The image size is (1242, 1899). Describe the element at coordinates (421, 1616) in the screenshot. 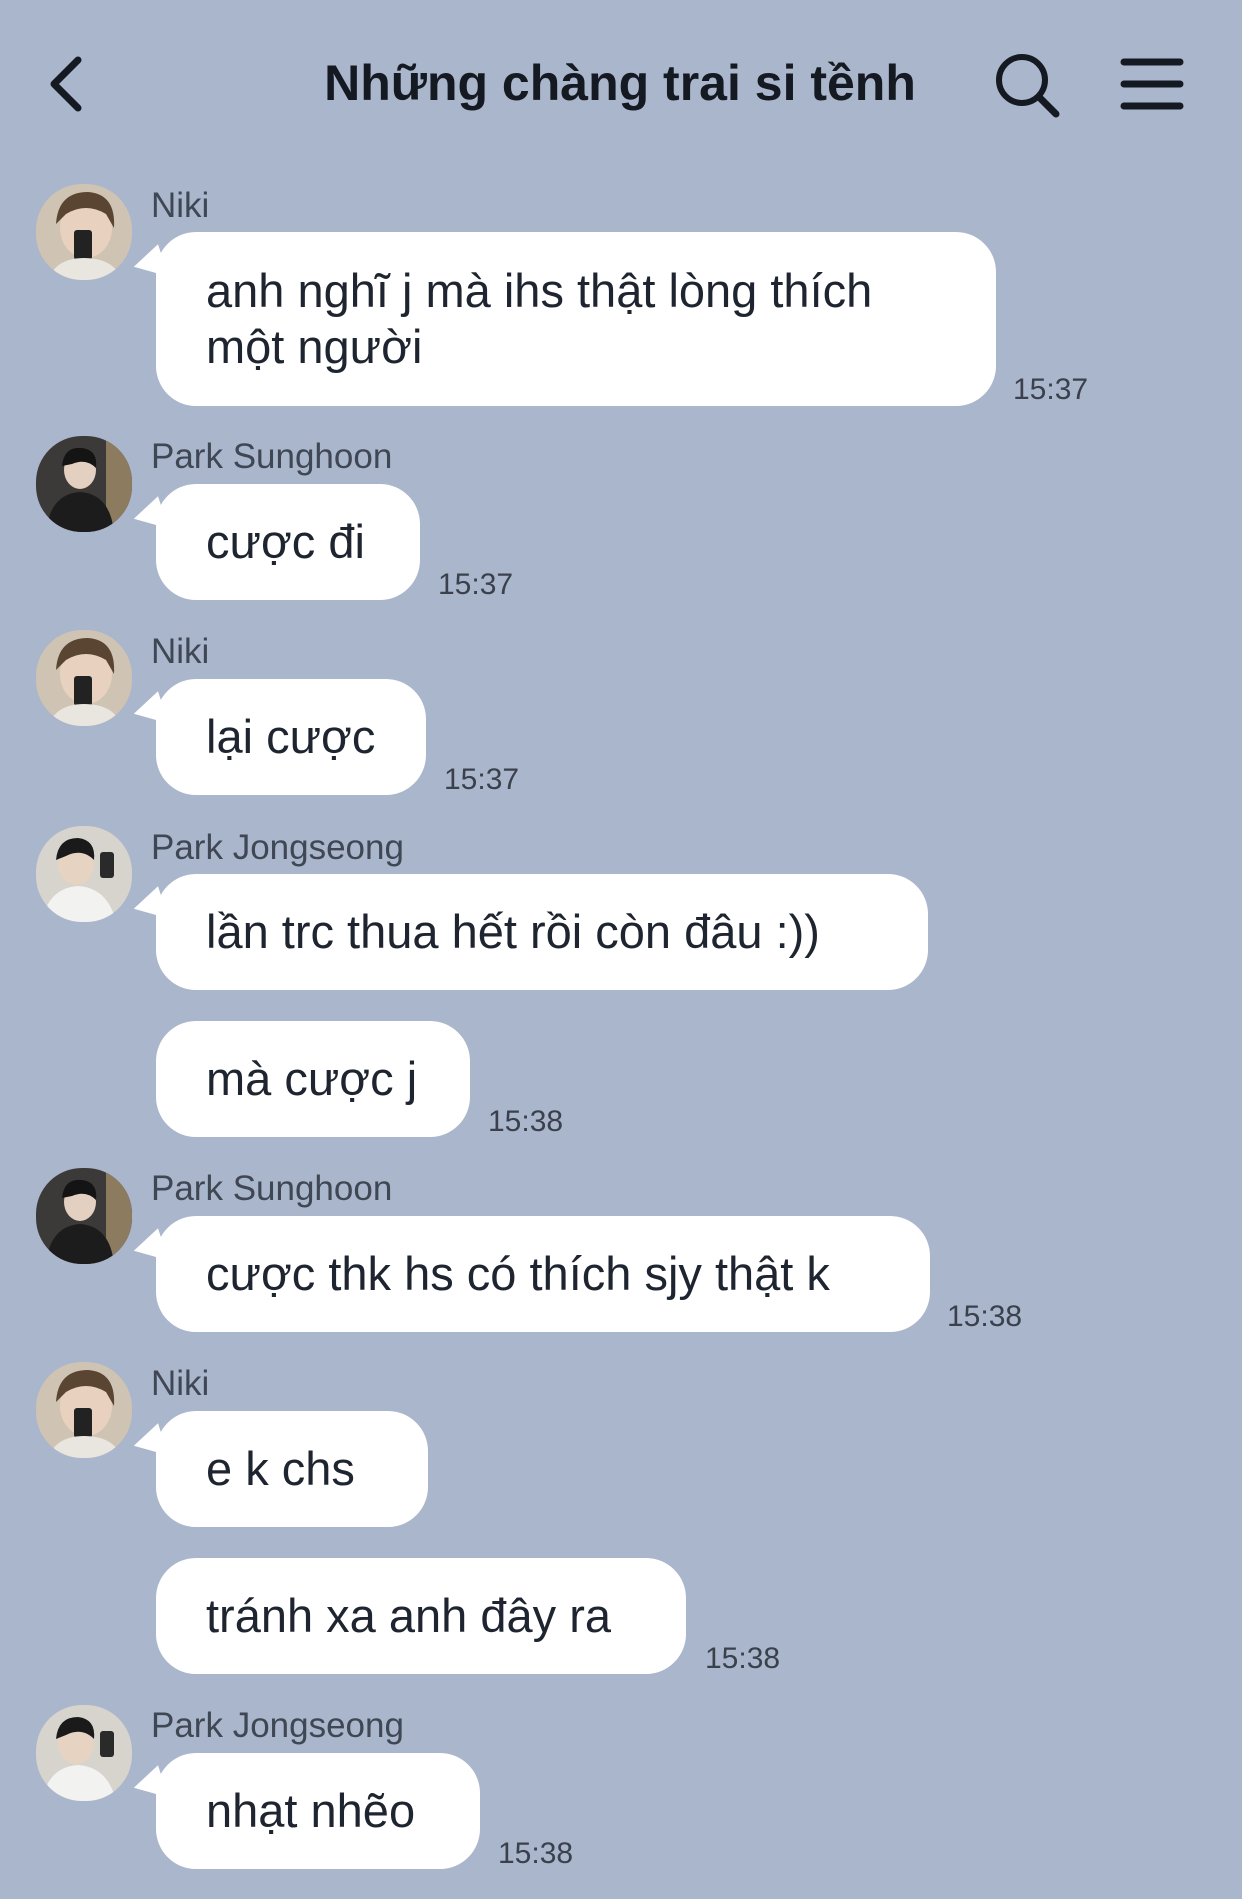

I see `message-bubble: tránh xa anh đây ra` at that location.